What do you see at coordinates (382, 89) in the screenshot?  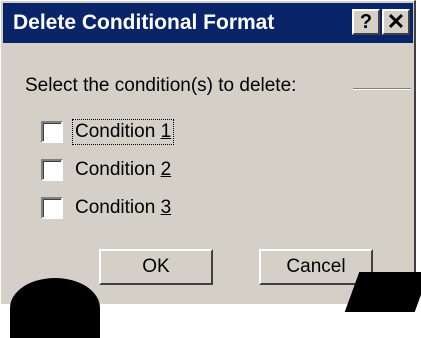 I see `separator-line` at bounding box center [382, 89].